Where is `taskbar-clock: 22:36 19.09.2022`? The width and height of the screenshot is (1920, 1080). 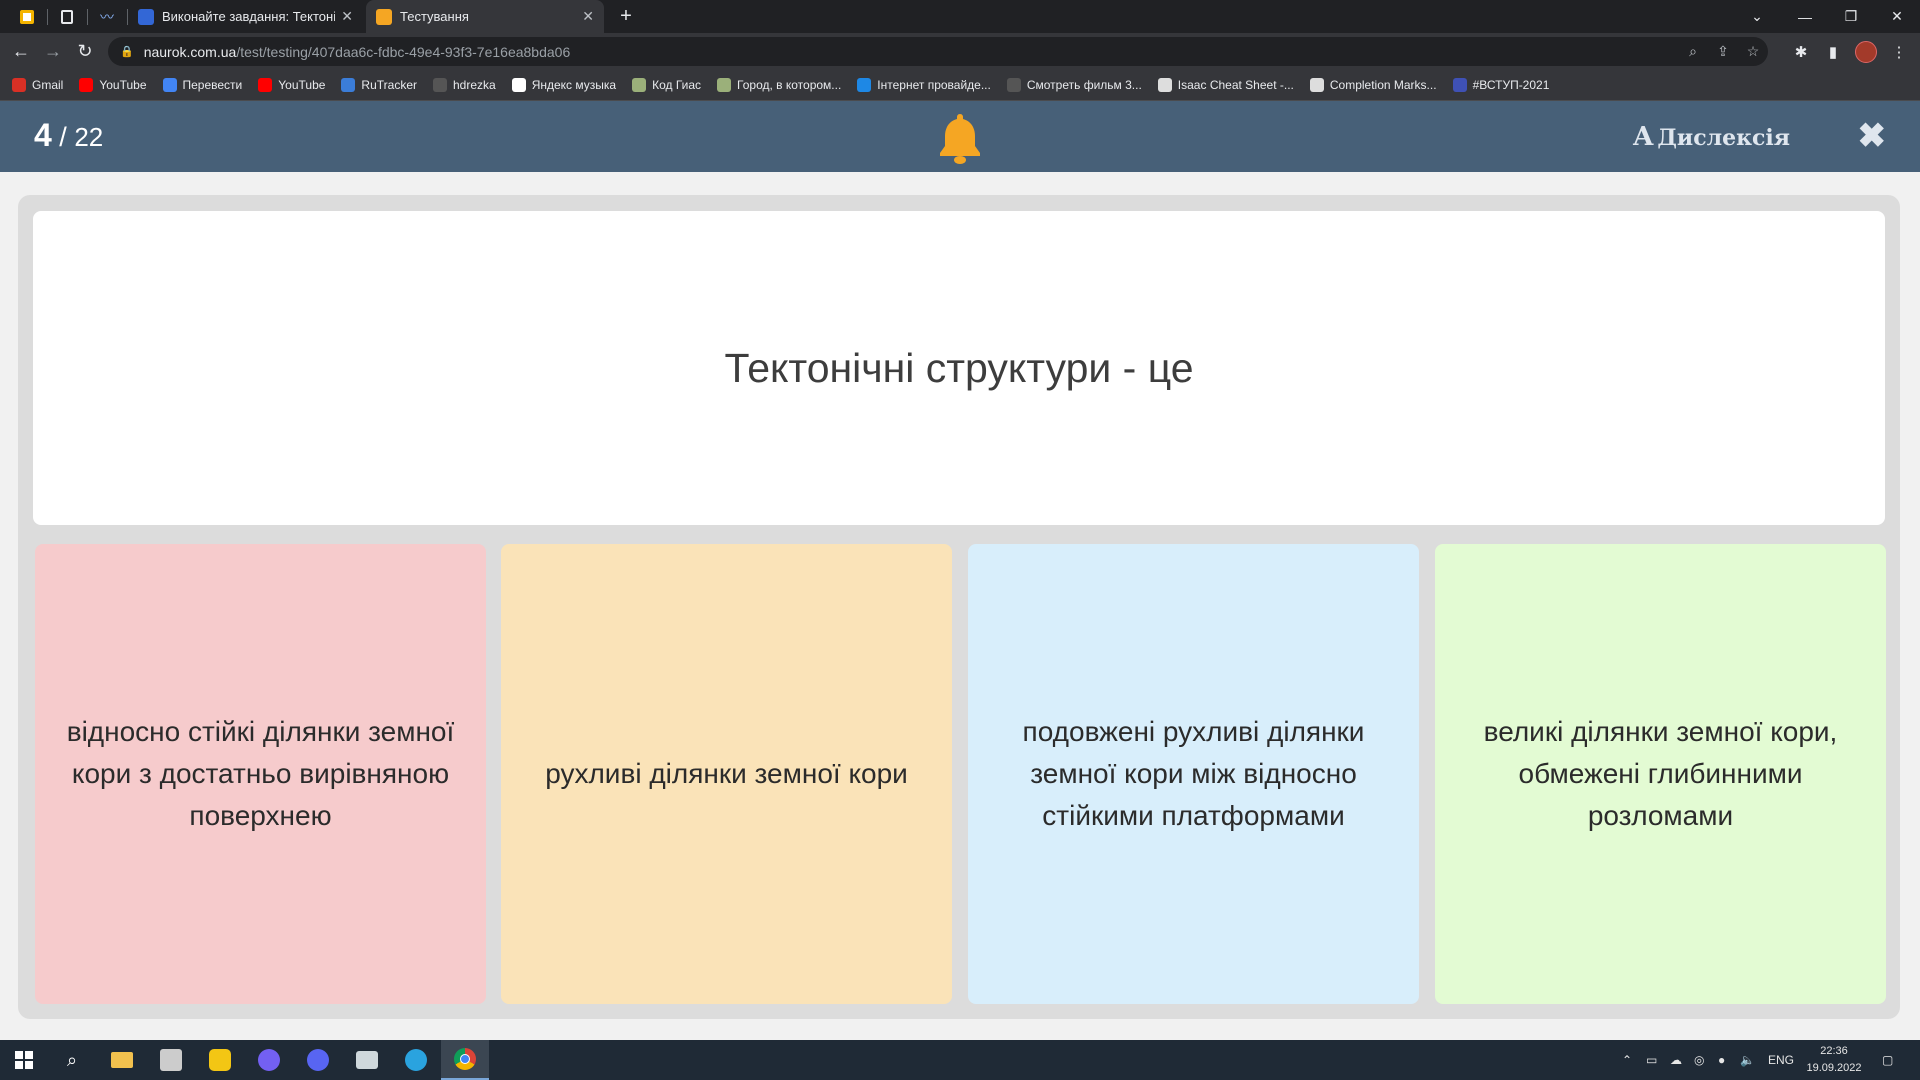 taskbar-clock: 22:36 19.09.2022 is located at coordinates (1834, 1060).